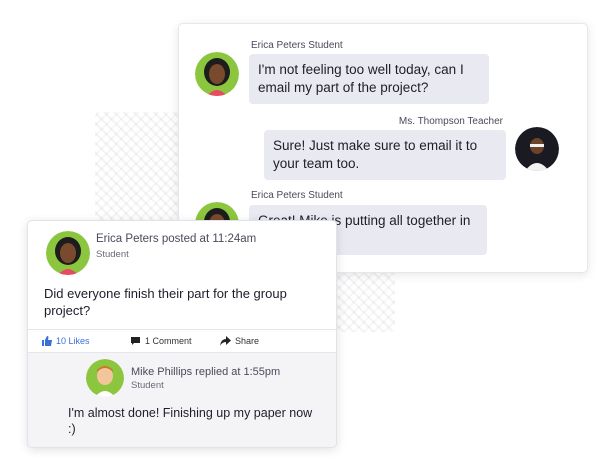  I want to click on like-button: 10 Likes, so click(66, 341).